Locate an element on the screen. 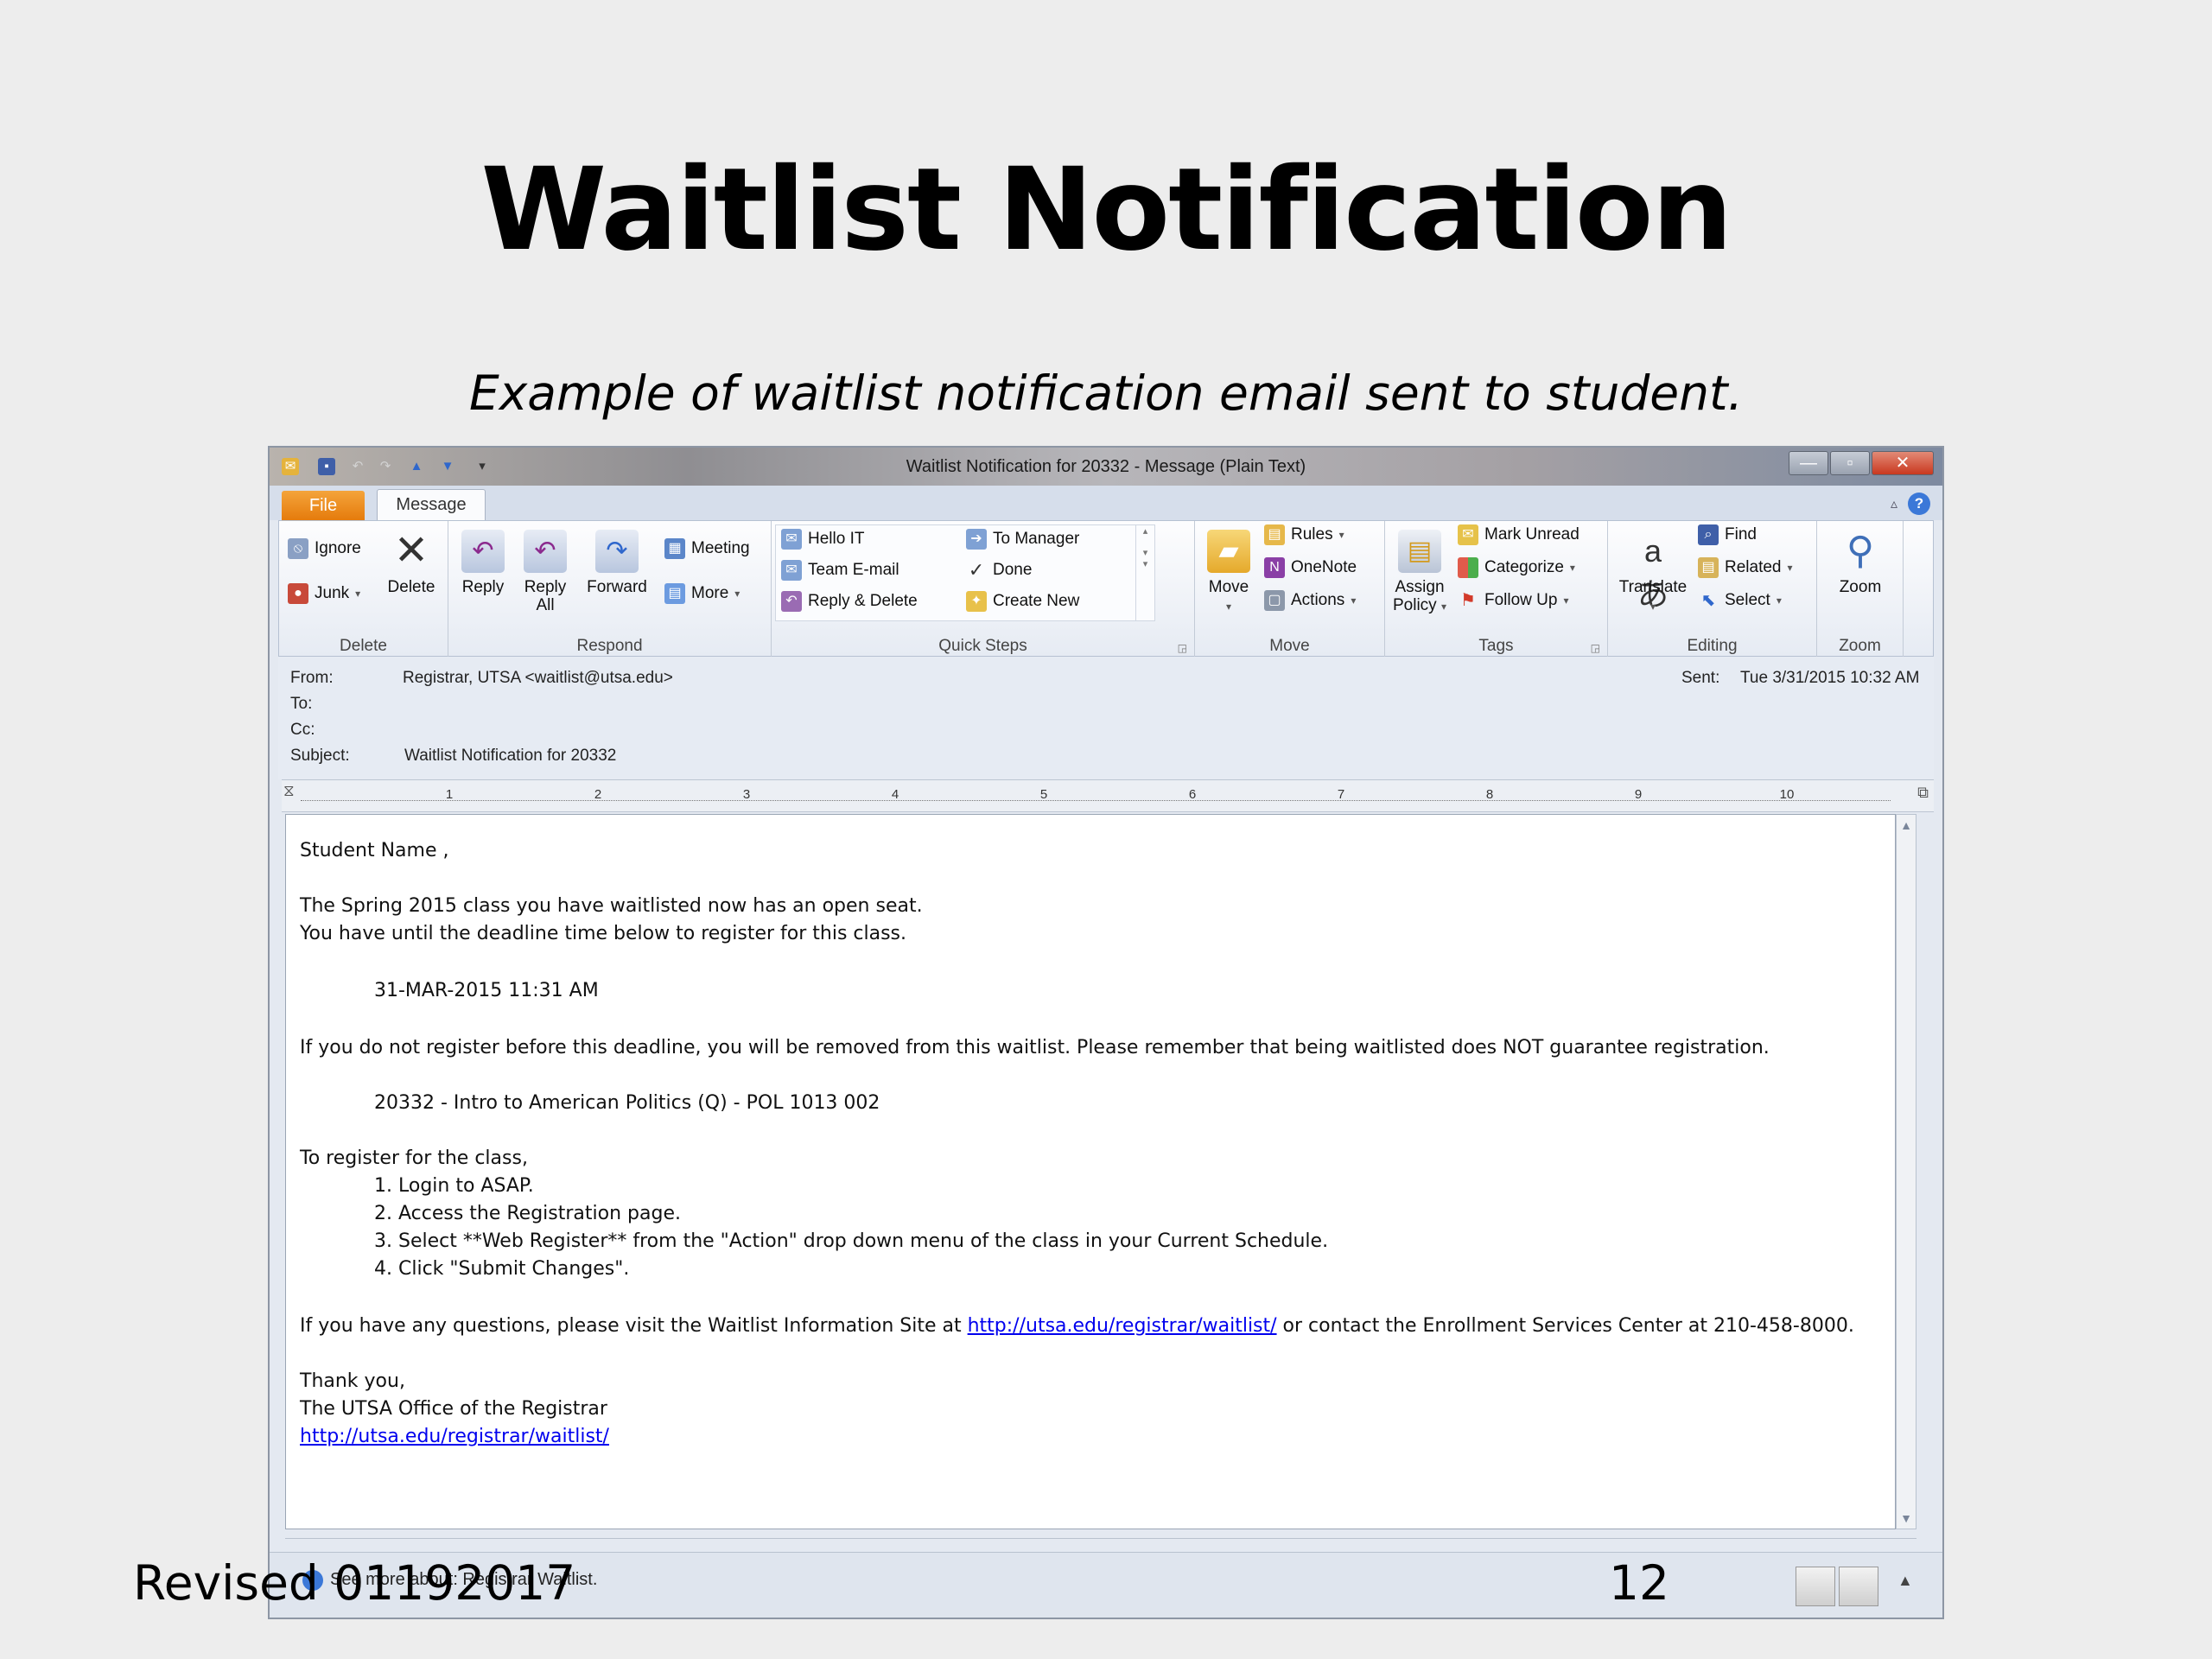  magnifier-icon: ⚲ is located at coordinates (1860, 551).